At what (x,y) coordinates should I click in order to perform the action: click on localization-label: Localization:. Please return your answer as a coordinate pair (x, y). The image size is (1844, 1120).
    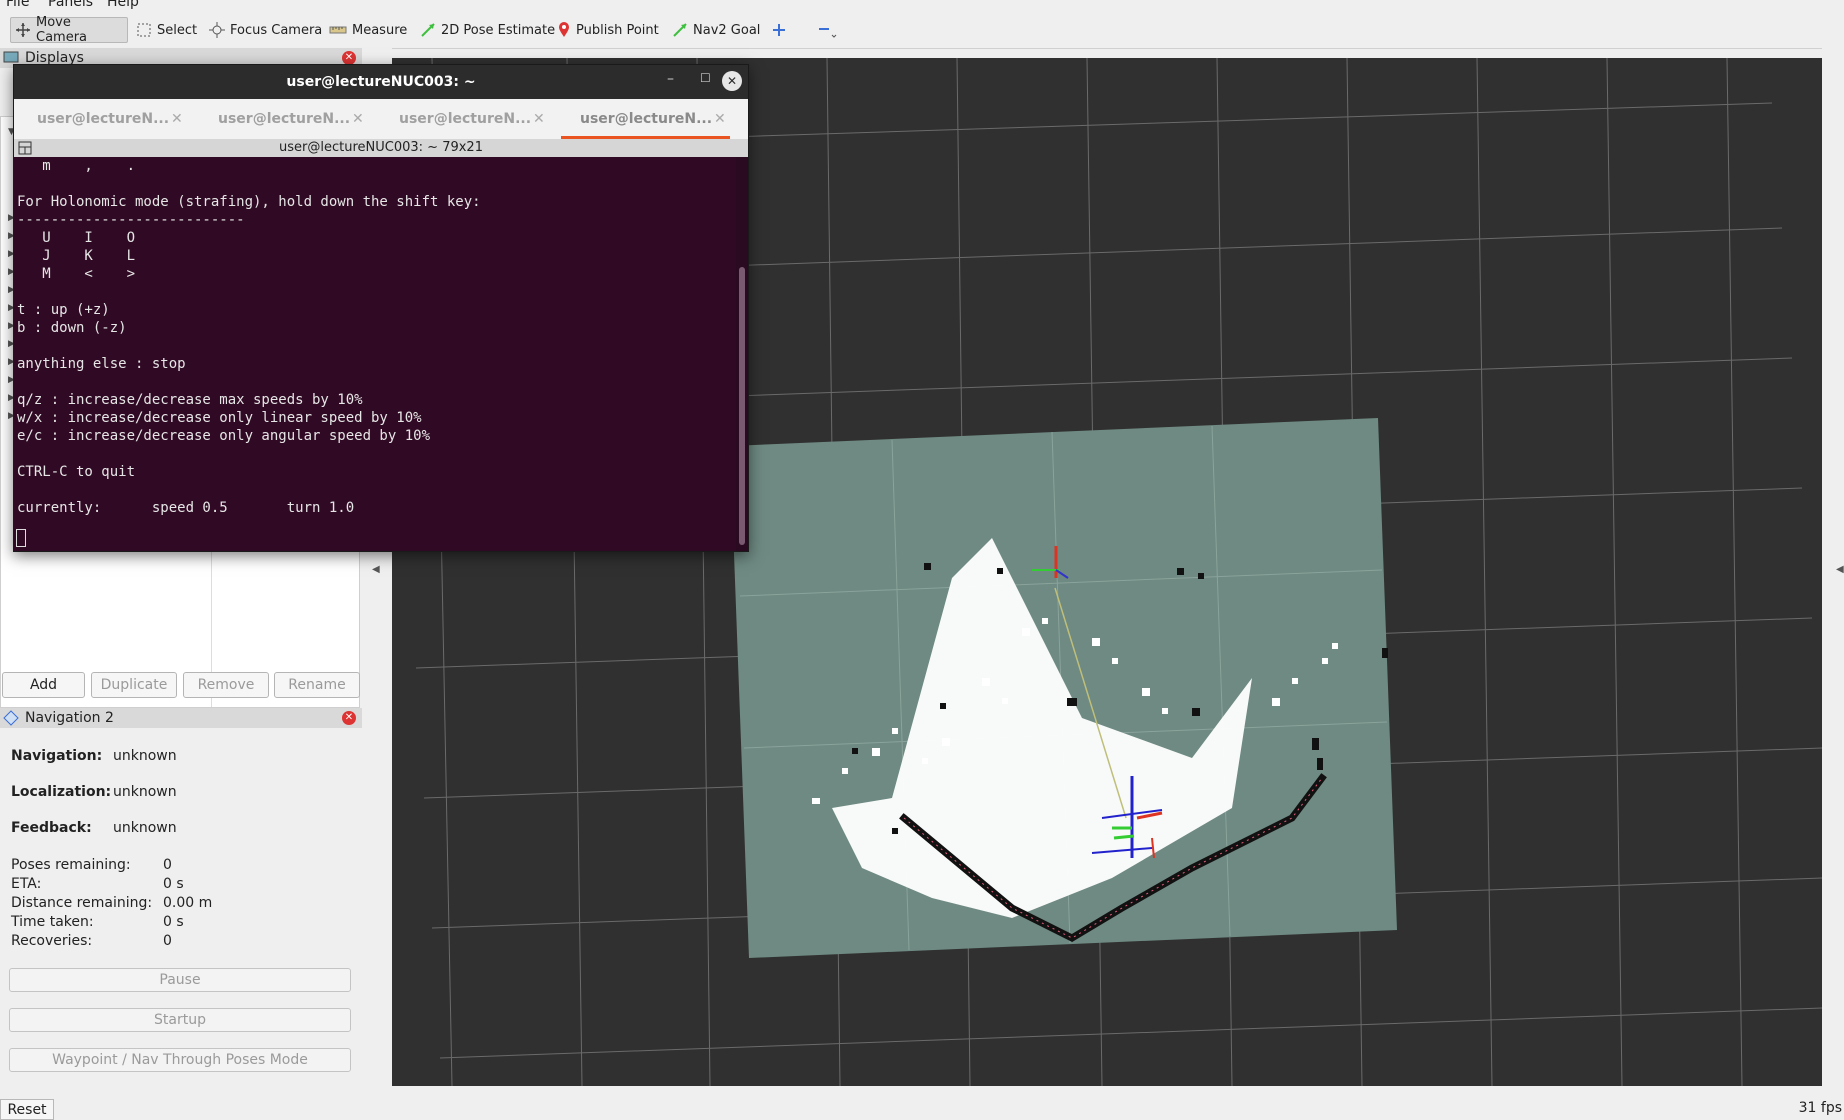
    Looking at the image, I should click on (61, 792).